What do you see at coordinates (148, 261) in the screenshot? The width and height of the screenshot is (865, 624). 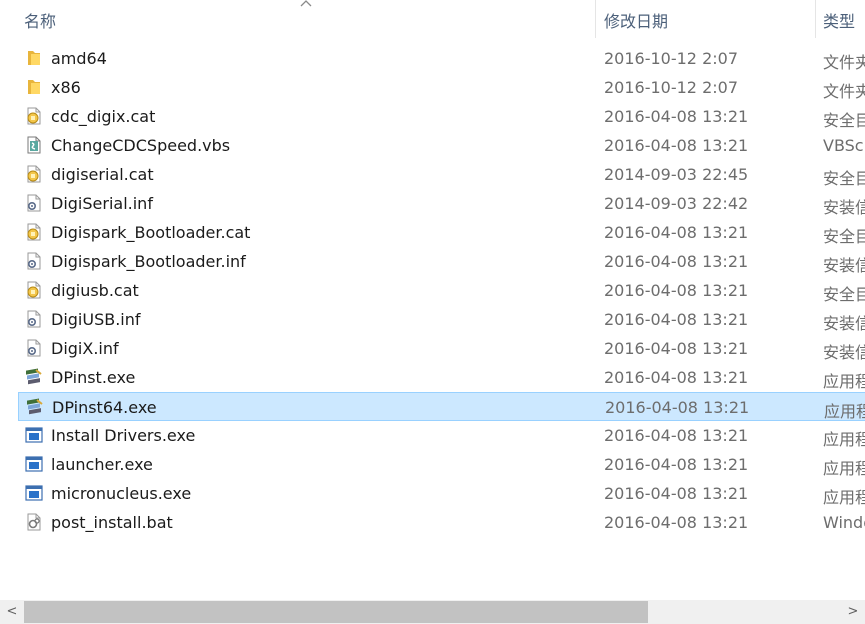 I see `file-name: Digispark_Bootloader.inf` at bounding box center [148, 261].